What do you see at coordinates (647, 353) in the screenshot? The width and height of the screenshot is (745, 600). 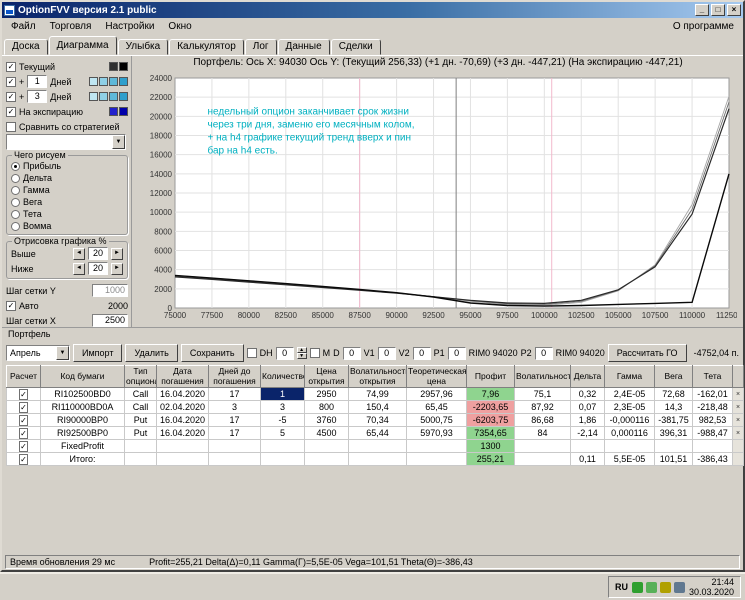 I see `calc-go-button: Рассчитать ГО` at bounding box center [647, 353].